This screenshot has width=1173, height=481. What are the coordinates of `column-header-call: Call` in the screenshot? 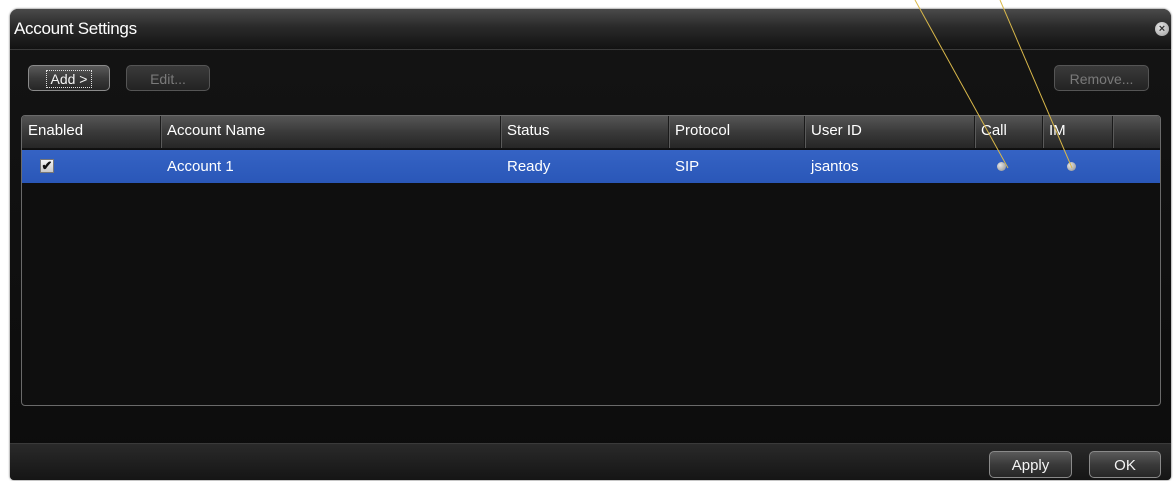 It's located at (1009, 132).